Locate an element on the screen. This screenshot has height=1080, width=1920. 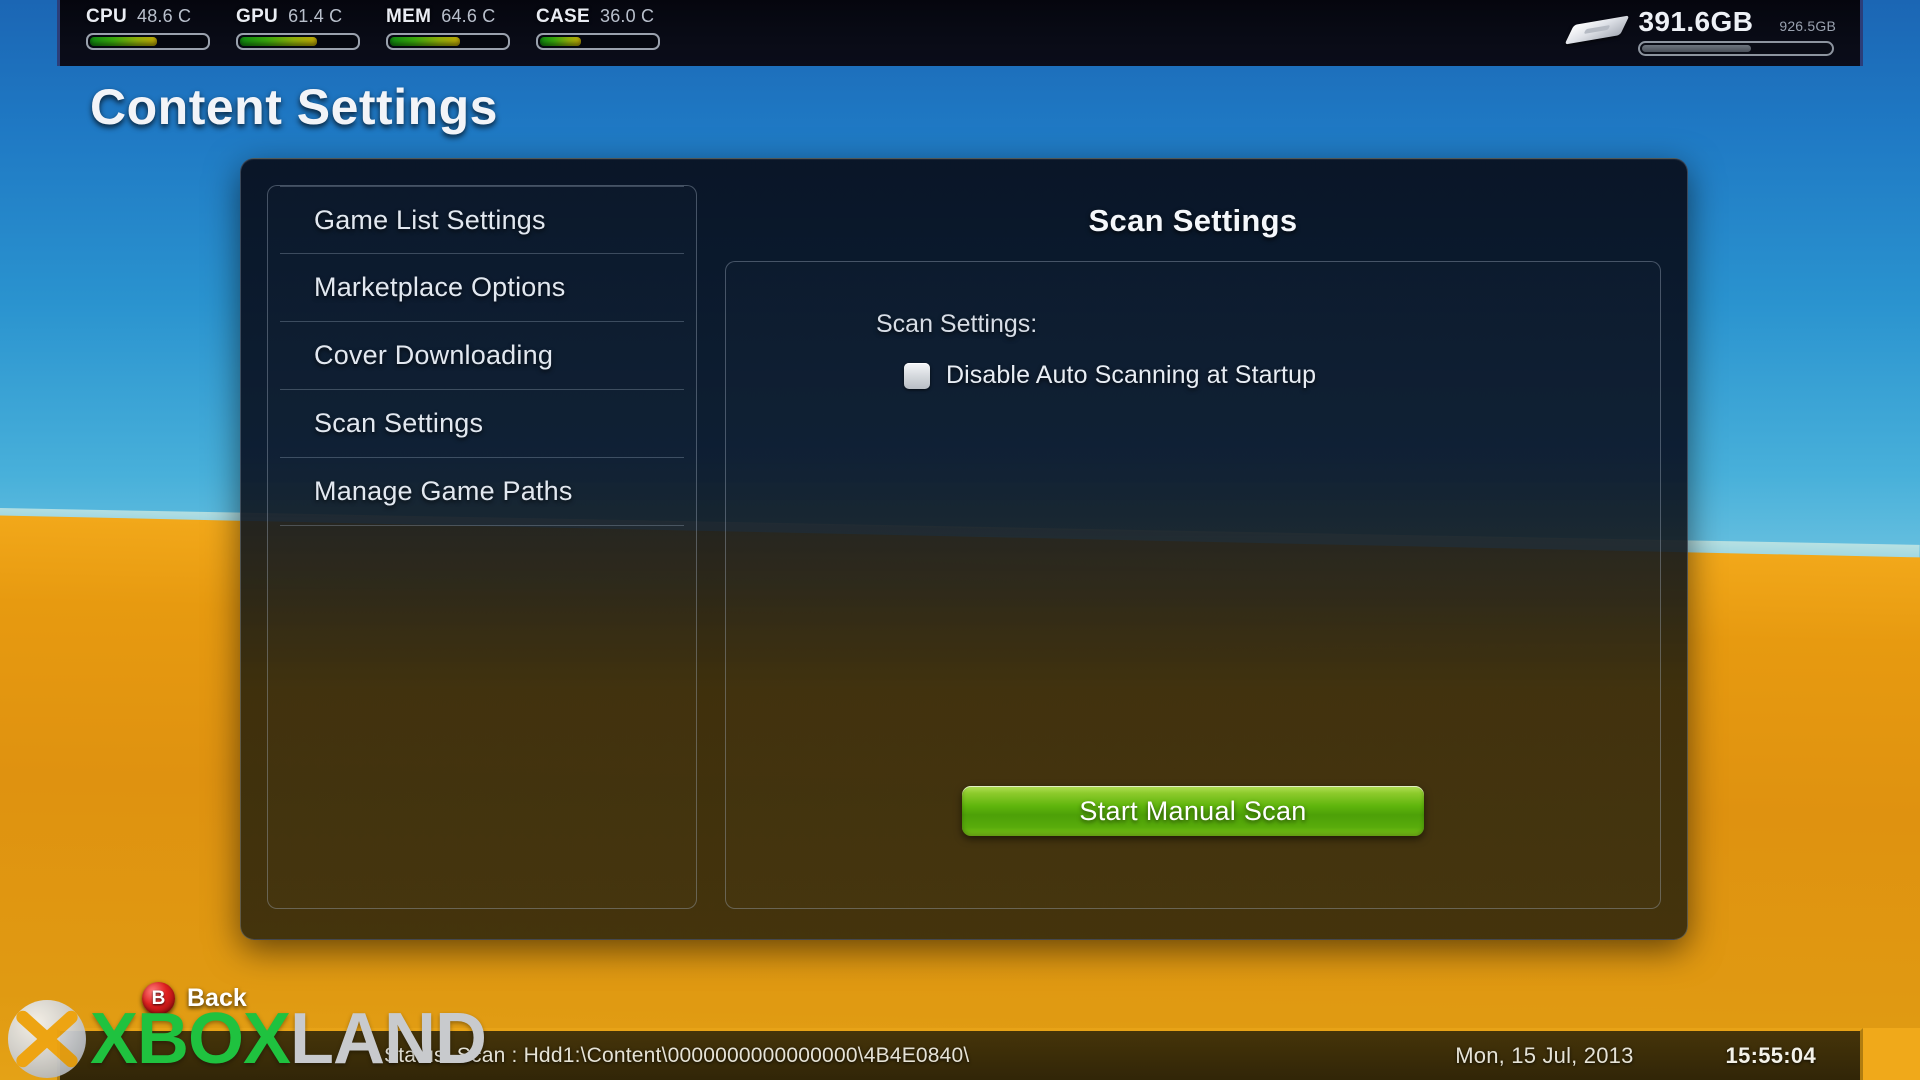
sensor-gpu-bar-fill is located at coordinates (278, 41).